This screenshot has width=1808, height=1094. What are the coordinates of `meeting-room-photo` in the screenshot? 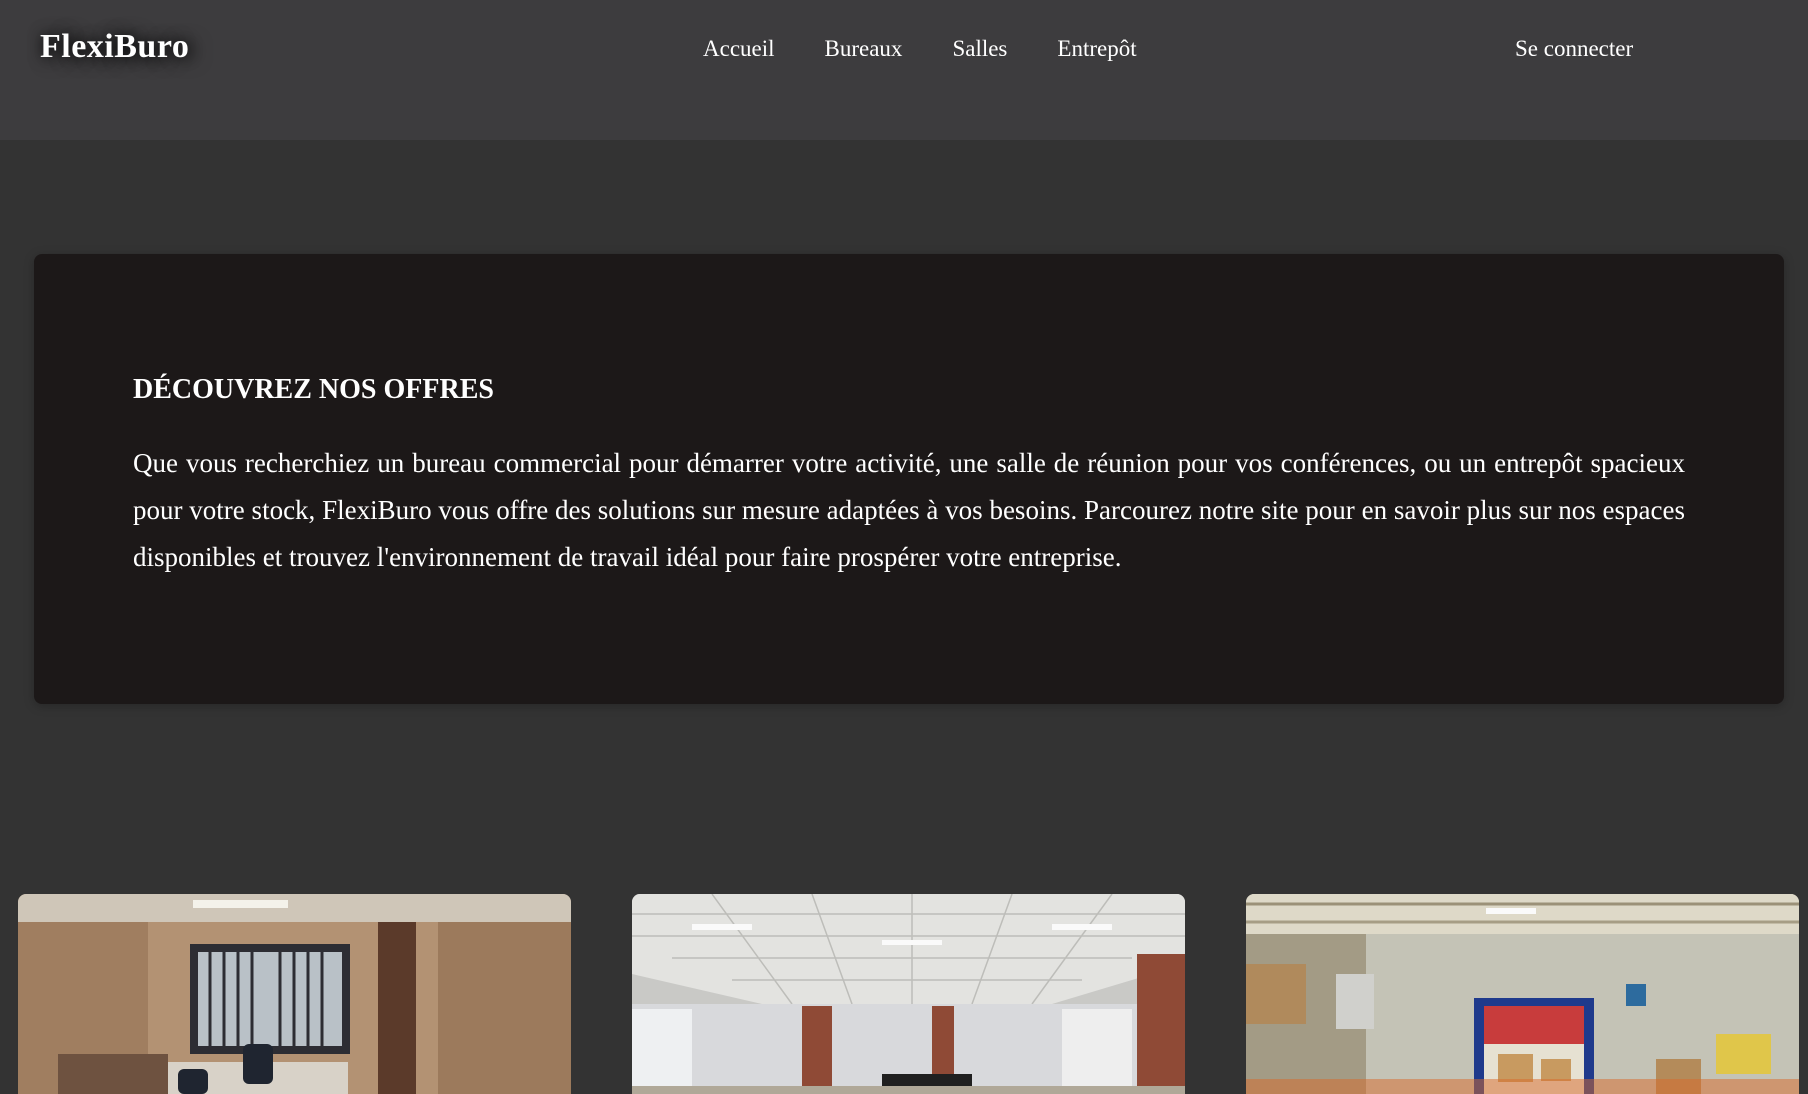 It's located at (908, 994).